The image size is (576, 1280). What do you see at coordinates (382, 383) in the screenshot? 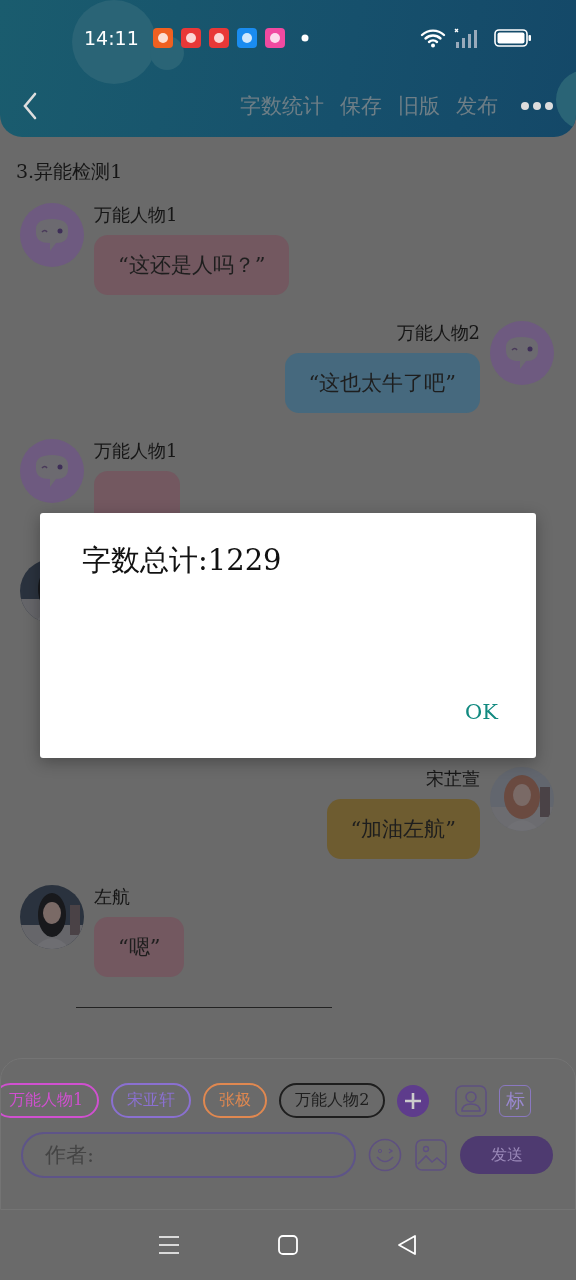
I see `message-bubble: “这也太牛了吧”` at bounding box center [382, 383].